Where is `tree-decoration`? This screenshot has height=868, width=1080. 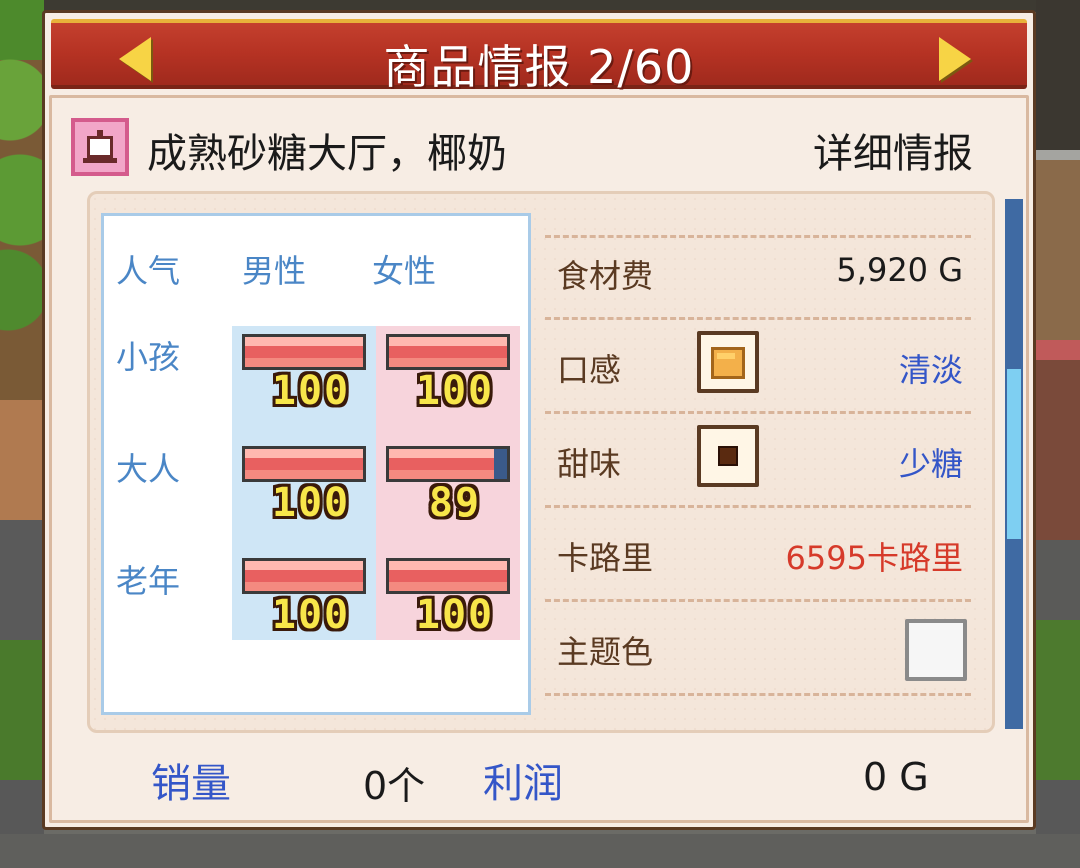
tree-decoration is located at coordinates (22, 190).